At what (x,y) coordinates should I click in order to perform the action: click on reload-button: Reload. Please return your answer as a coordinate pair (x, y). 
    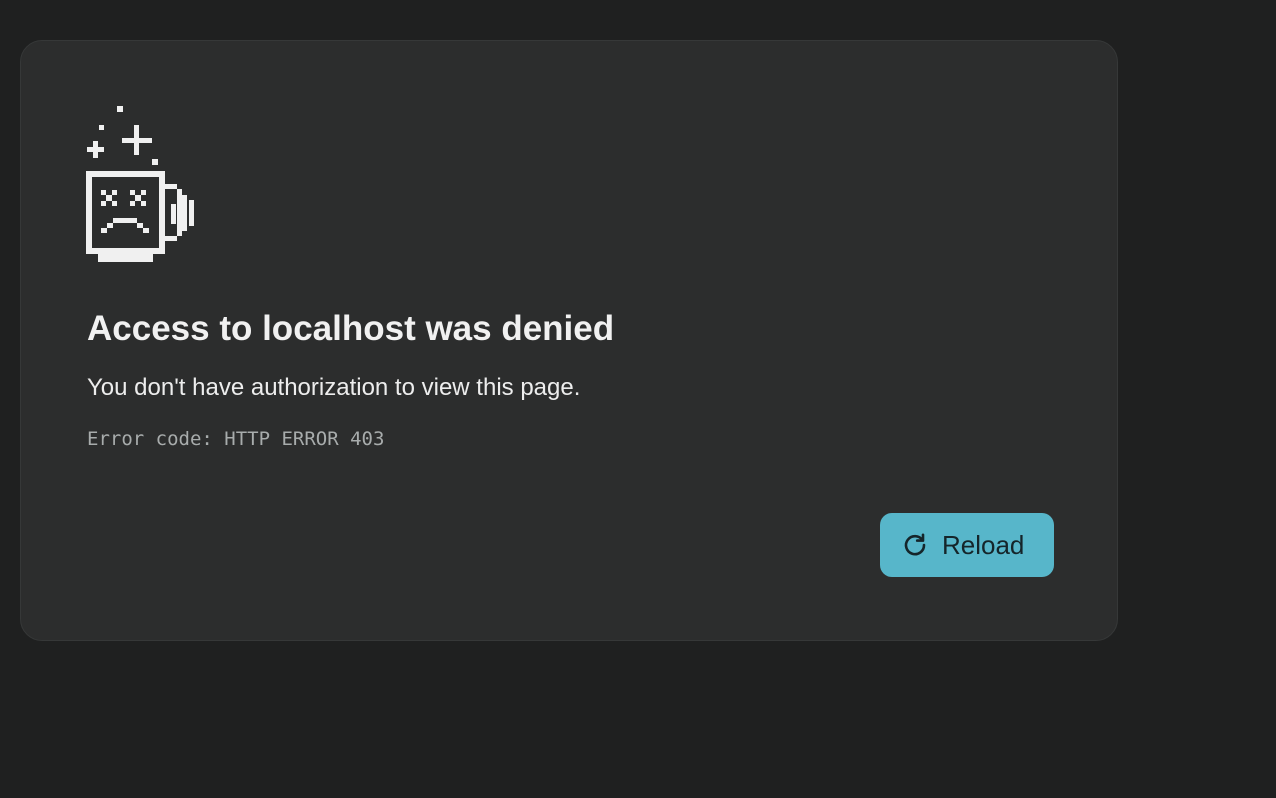
    Looking at the image, I should click on (967, 545).